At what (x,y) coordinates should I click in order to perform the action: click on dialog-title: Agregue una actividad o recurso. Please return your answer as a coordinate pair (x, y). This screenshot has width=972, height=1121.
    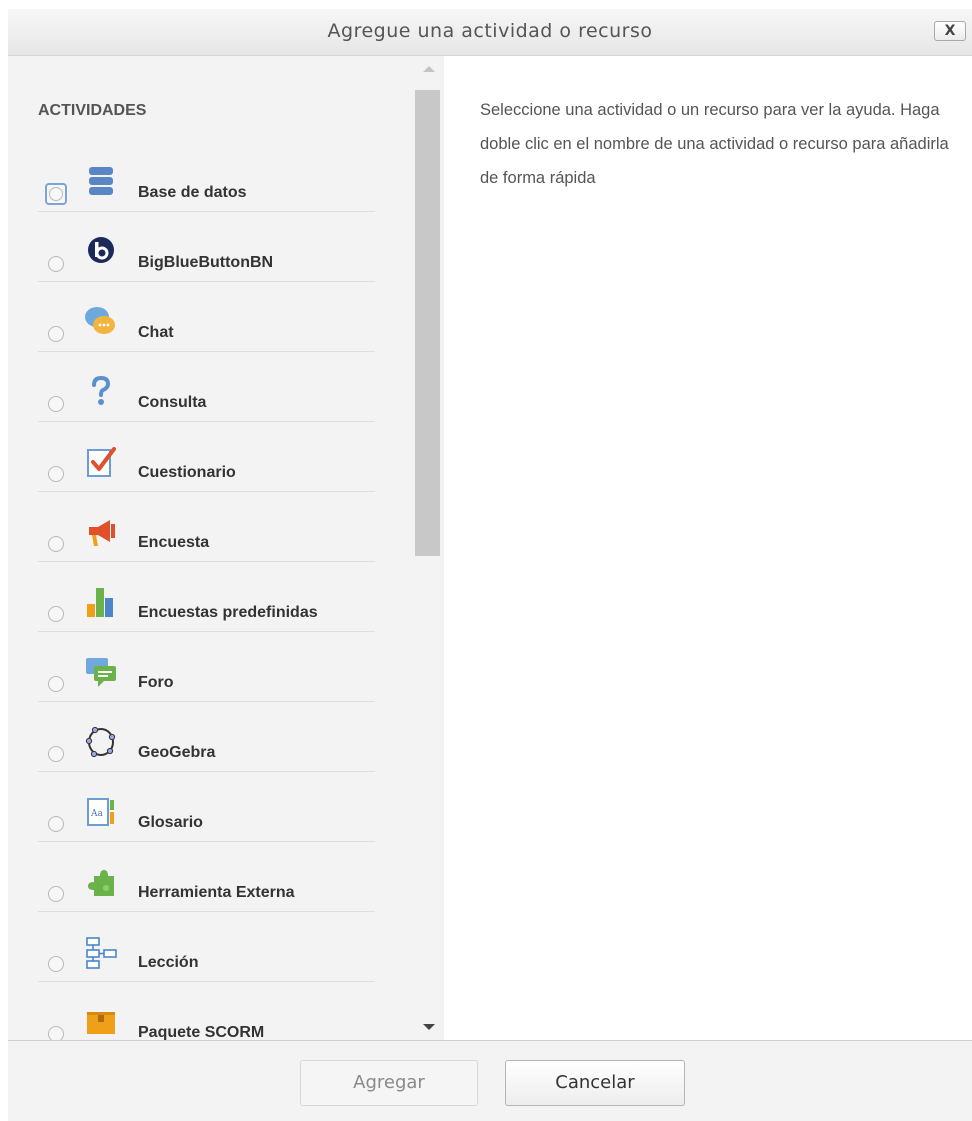
    Looking at the image, I should click on (490, 31).